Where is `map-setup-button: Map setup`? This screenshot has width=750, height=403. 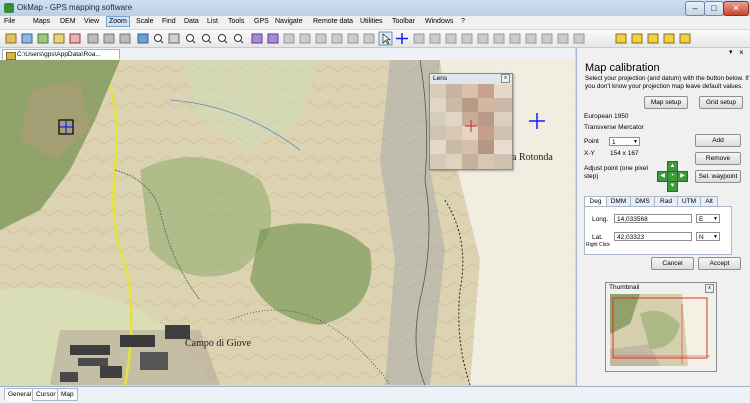 map-setup-button: Map setup is located at coordinates (666, 102).